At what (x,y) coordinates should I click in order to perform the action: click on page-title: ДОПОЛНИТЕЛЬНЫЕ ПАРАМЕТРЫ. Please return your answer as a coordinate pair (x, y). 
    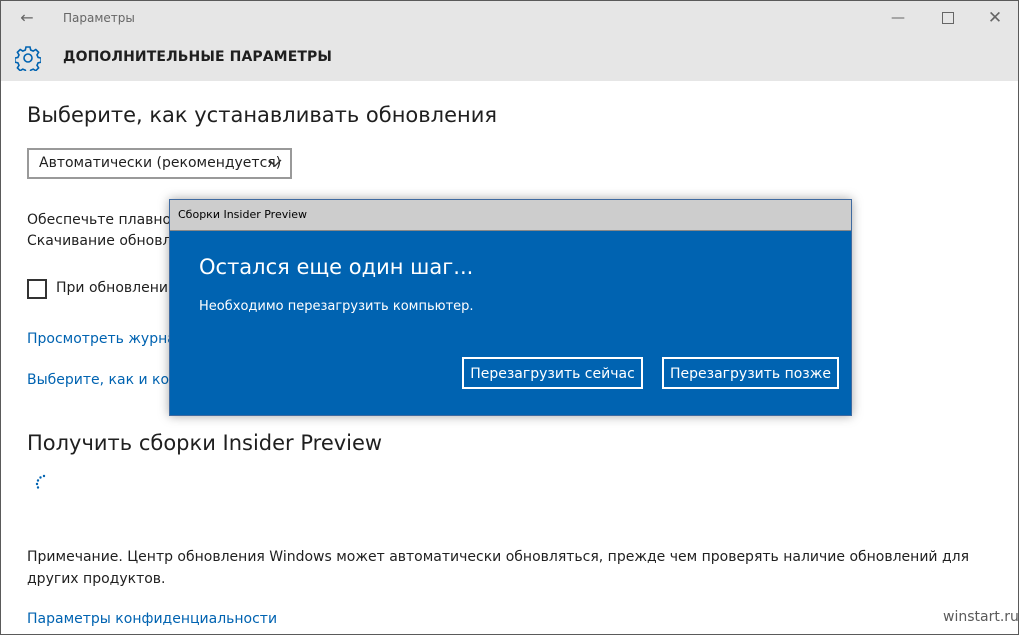
    Looking at the image, I should click on (197, 57).